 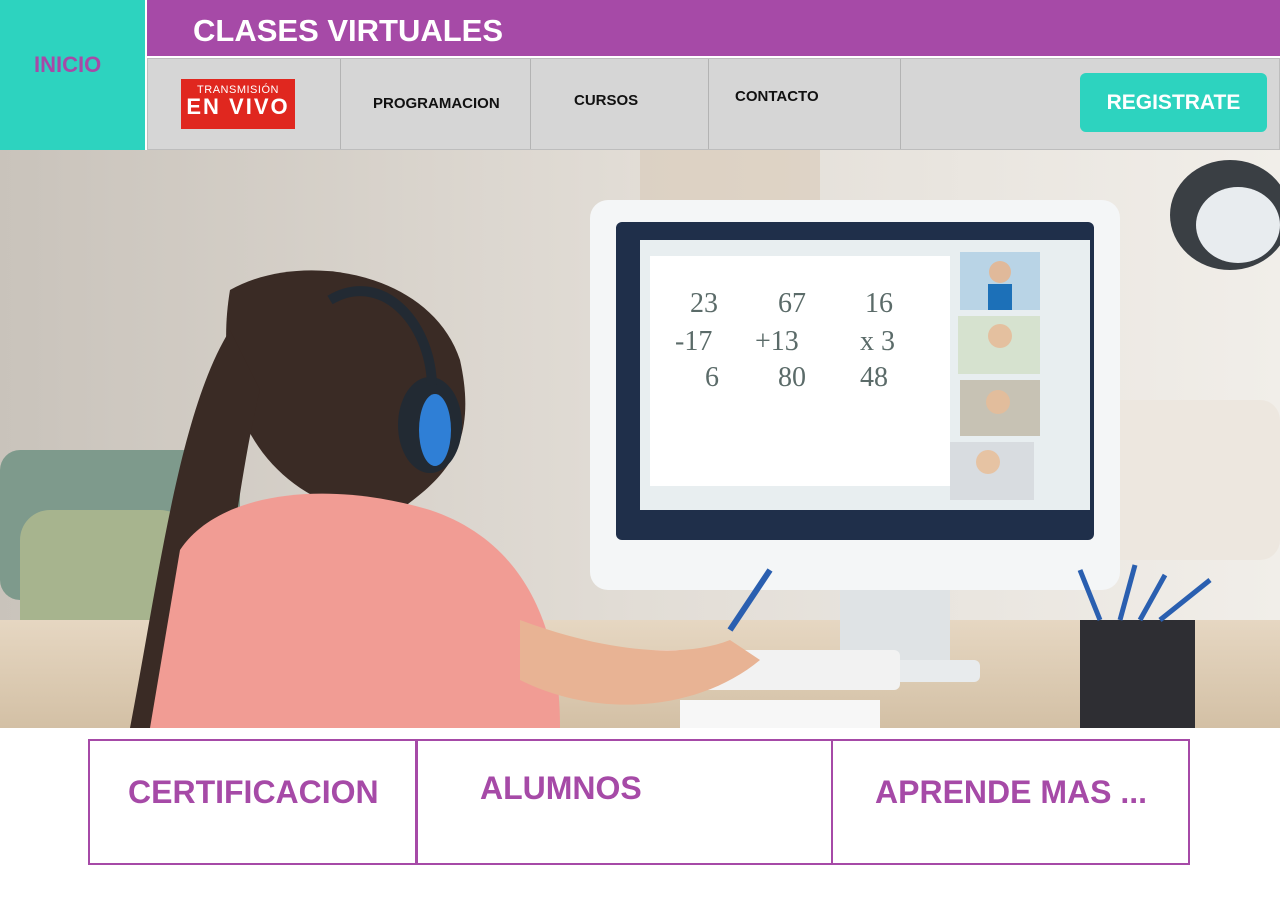 I want to click on feature-label-alumnos: ALUMNOS, so click(x=561, y=788).